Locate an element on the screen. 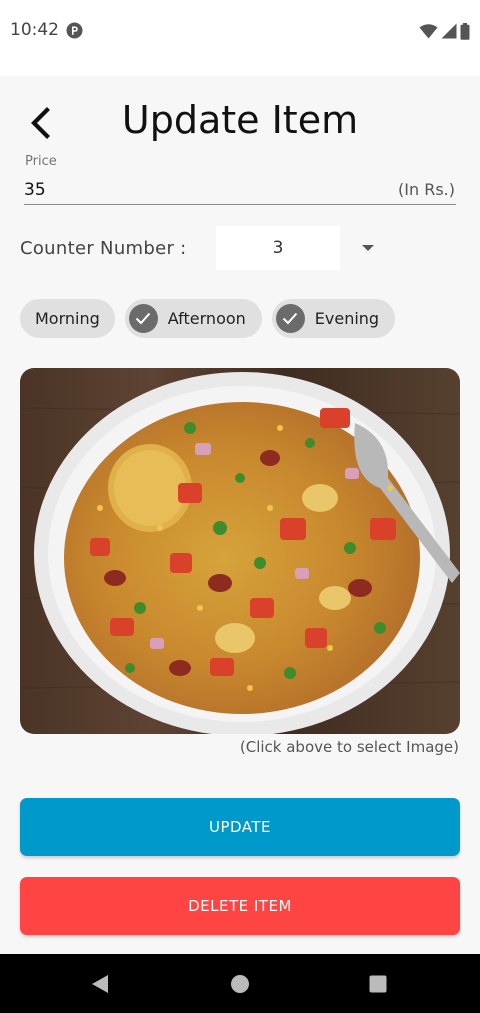 Image resolution: width=480 pixels, height=1013 pixels. price-input is located at coordinates (240, 190).